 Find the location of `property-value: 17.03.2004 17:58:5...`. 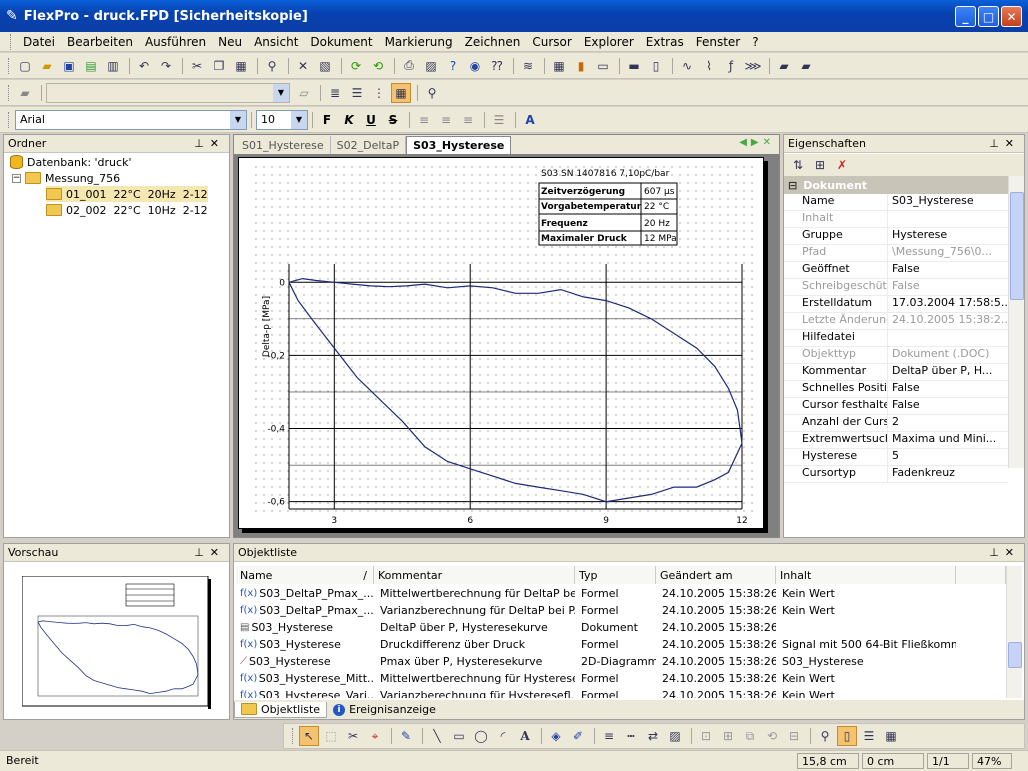

property-value: 17.03.2004 17:58:5... is located at coordinates (948, 304).